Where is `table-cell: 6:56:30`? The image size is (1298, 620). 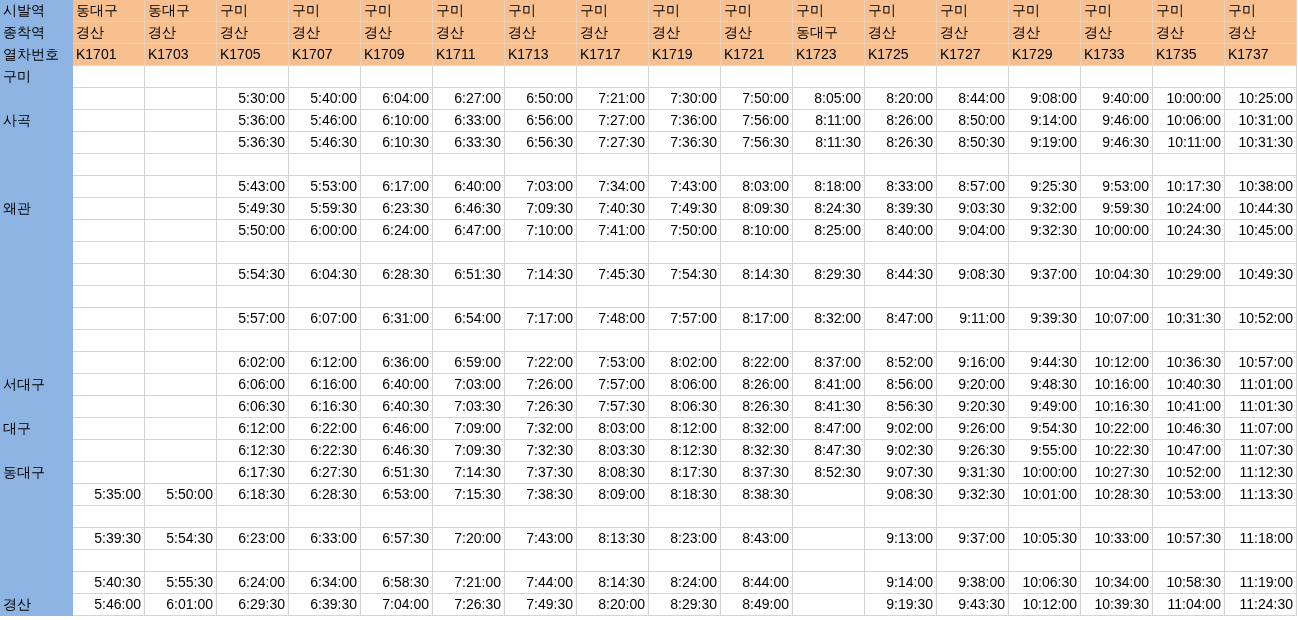 table-cell: 6:56:30 is located at coordinates (541, 143).